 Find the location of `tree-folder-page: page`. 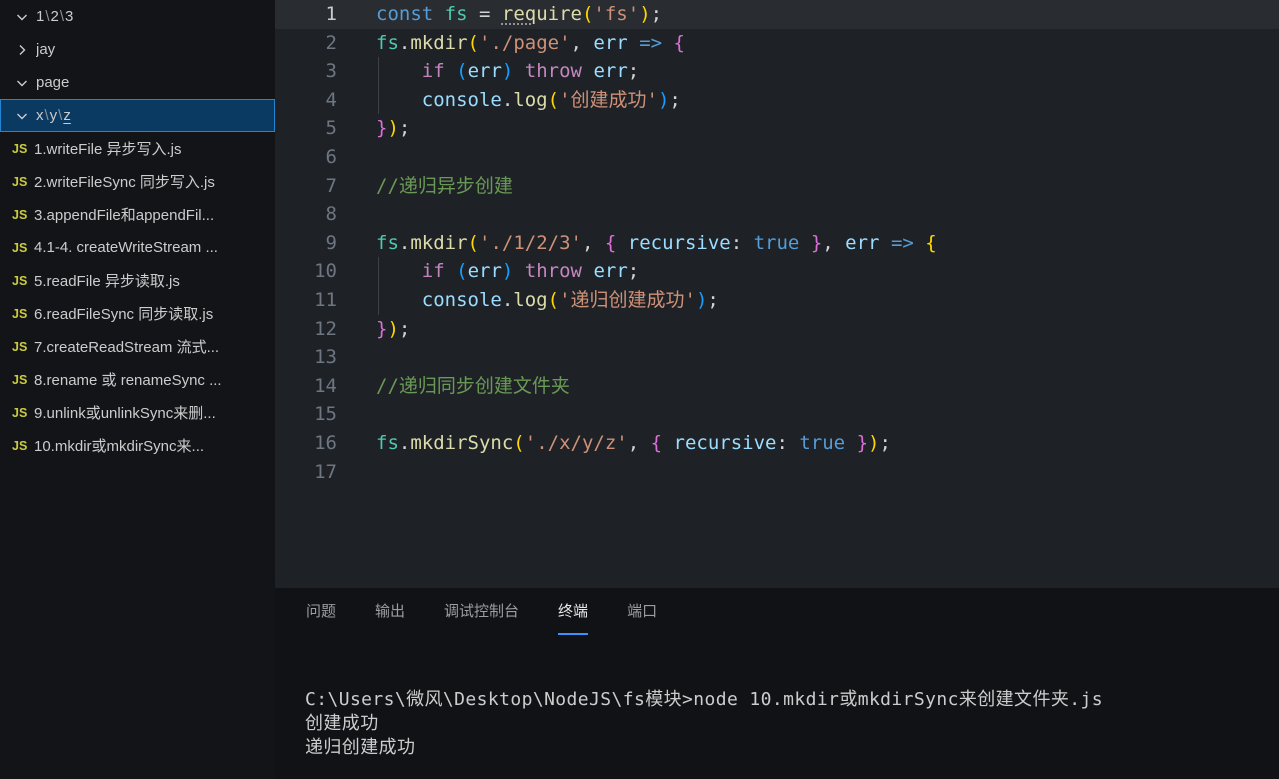

tree-folder-page: page is located at coordinates (137, 82).